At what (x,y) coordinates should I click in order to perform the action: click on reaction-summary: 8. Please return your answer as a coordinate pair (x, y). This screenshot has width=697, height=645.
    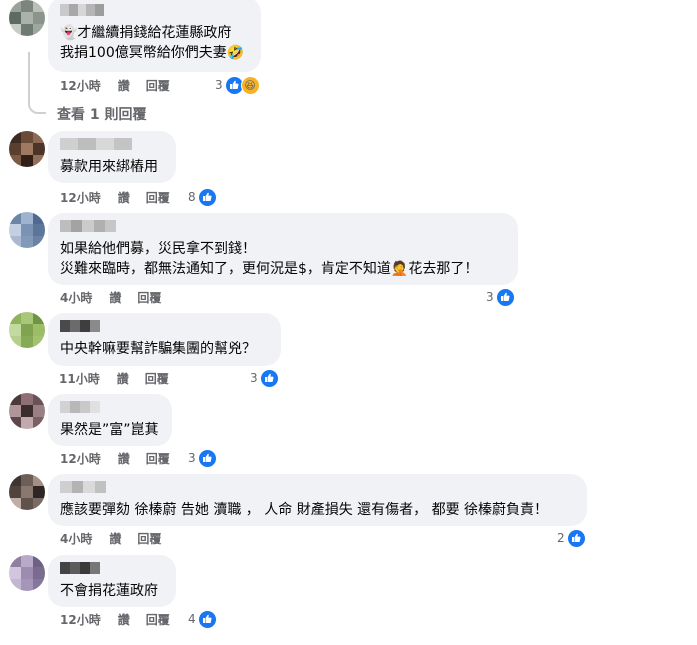
    Looking at the image, I should click on (202, 197).